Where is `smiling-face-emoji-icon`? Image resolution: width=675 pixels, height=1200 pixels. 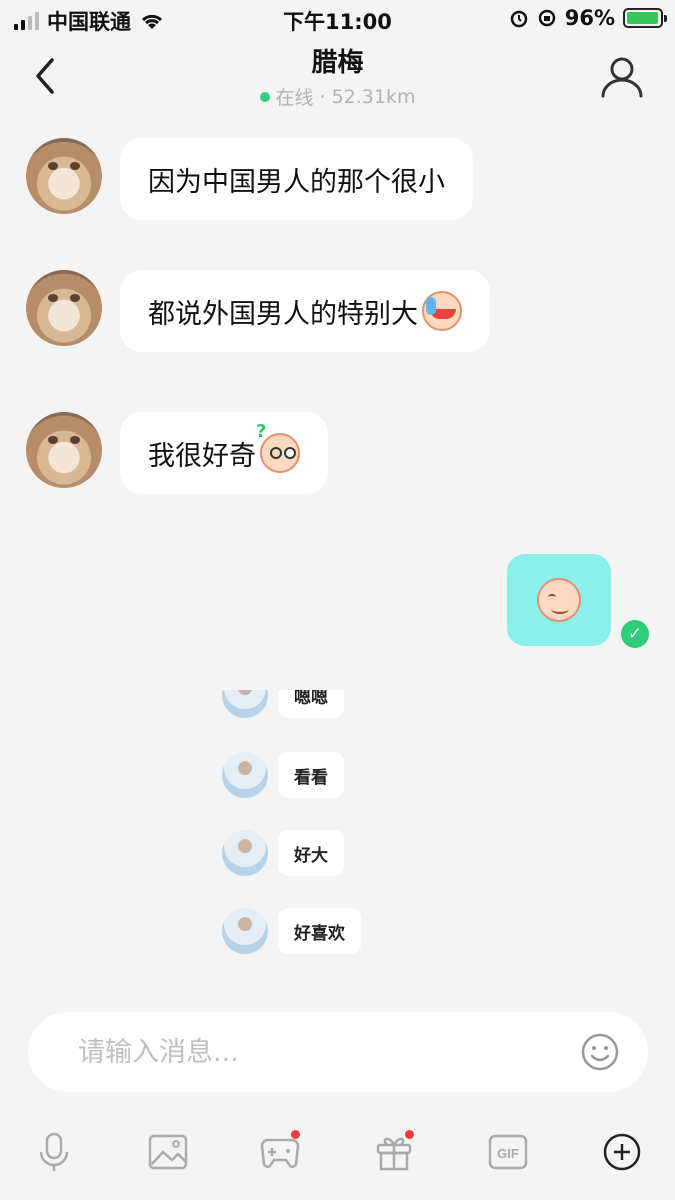
smiling-face-emoji-icon is located at coordinates (559, 600).